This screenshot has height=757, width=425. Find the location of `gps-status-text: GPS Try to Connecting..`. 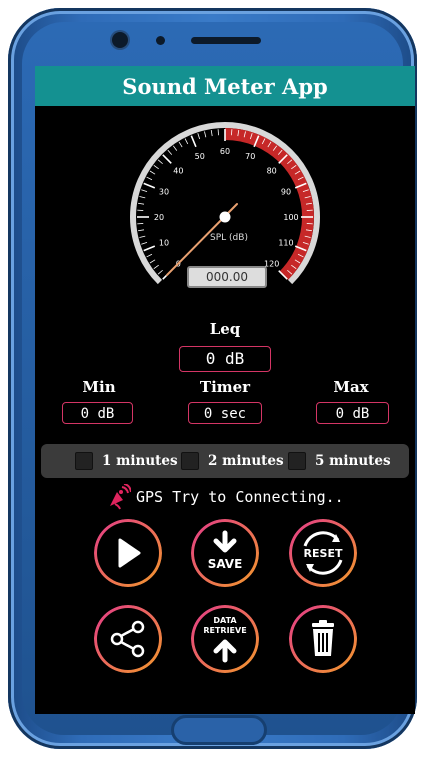

gps-status-text: GPS Try to Connecting.. is located at coordinates (240, 497).